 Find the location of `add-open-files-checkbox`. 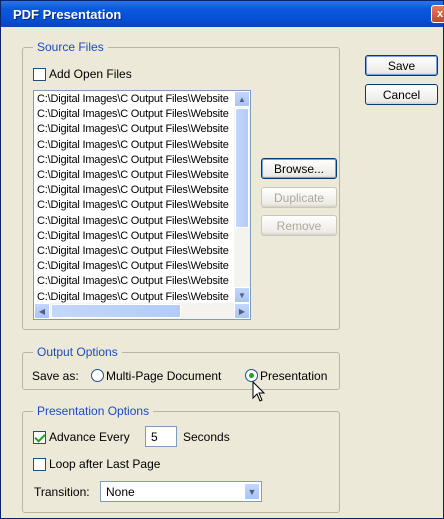

add-open-files-checkbox is located at coordinates (39, 74).